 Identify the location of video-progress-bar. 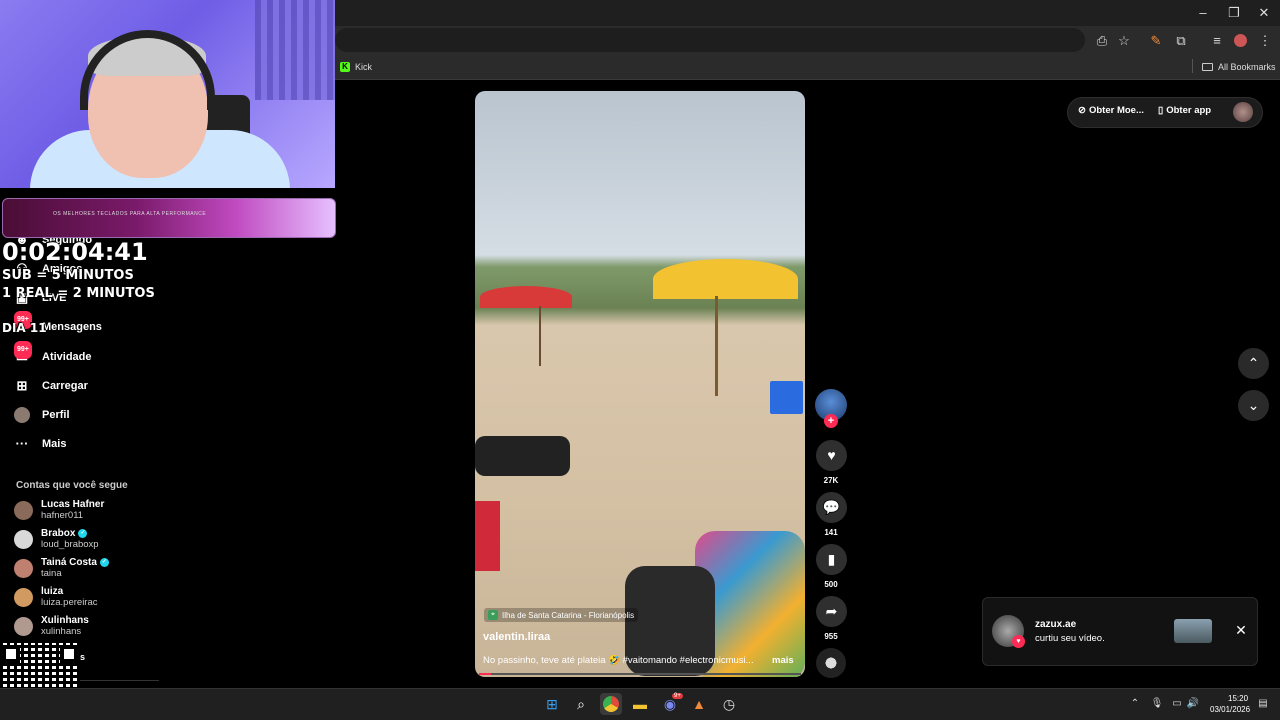
(640, 674).